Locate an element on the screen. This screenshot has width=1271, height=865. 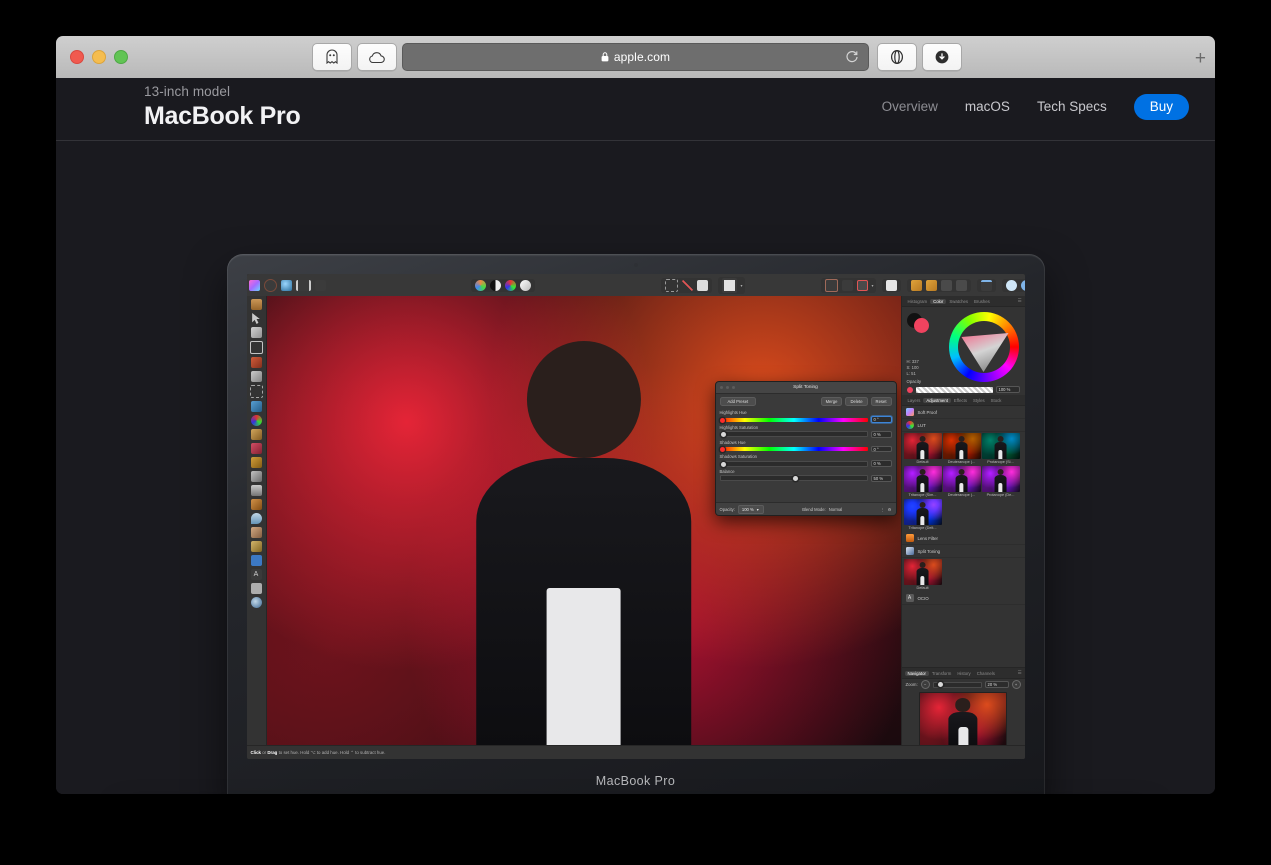
table-tool-icon is located at coordinates (256, 588).